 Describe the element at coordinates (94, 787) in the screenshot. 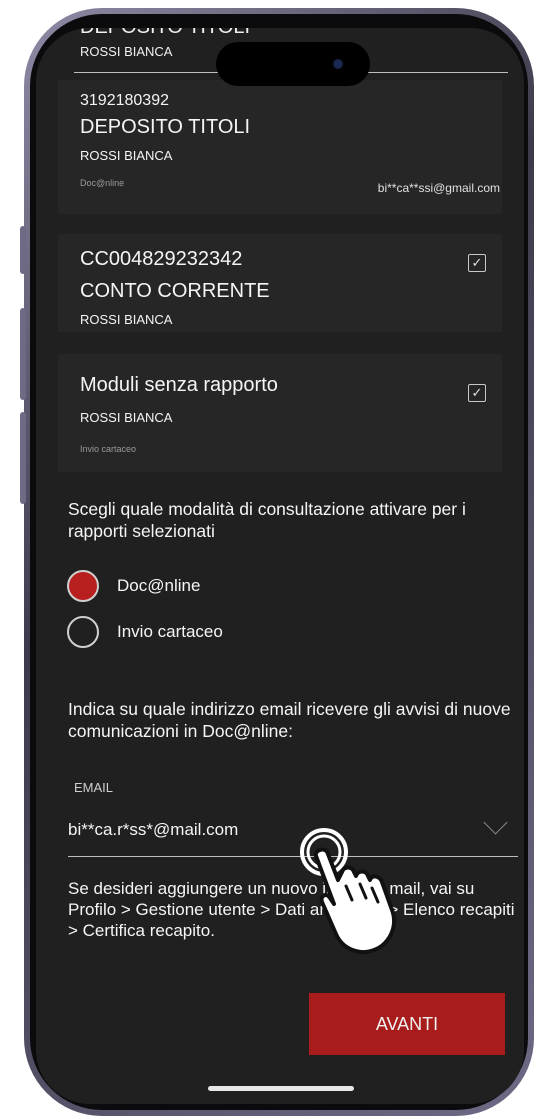

I see `email-field-label: EMAIL` at that location.